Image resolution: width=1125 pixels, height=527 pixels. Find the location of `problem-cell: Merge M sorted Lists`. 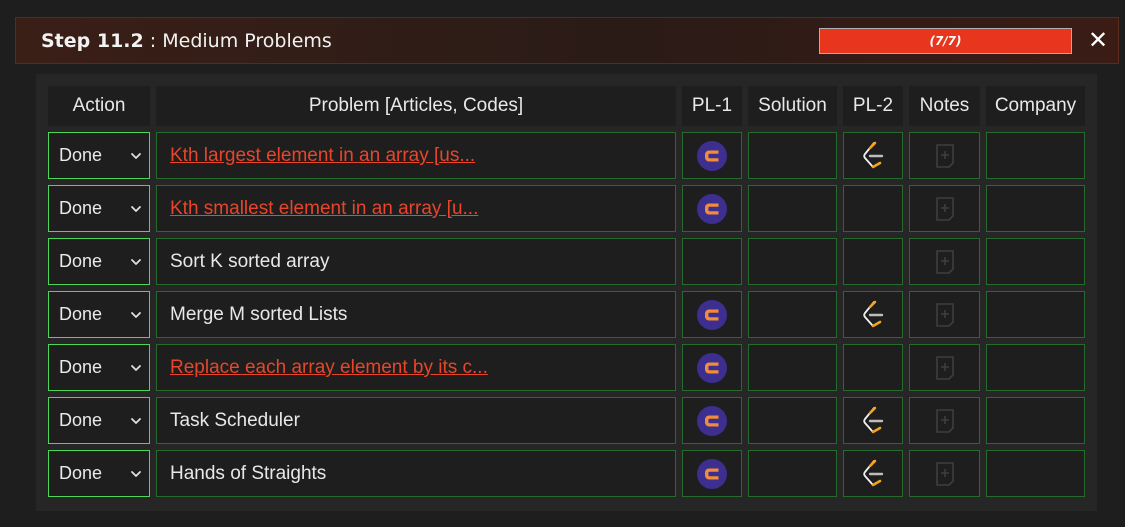

problem-cell: Merge M sorted Lists is located at coordinates (416, 314).